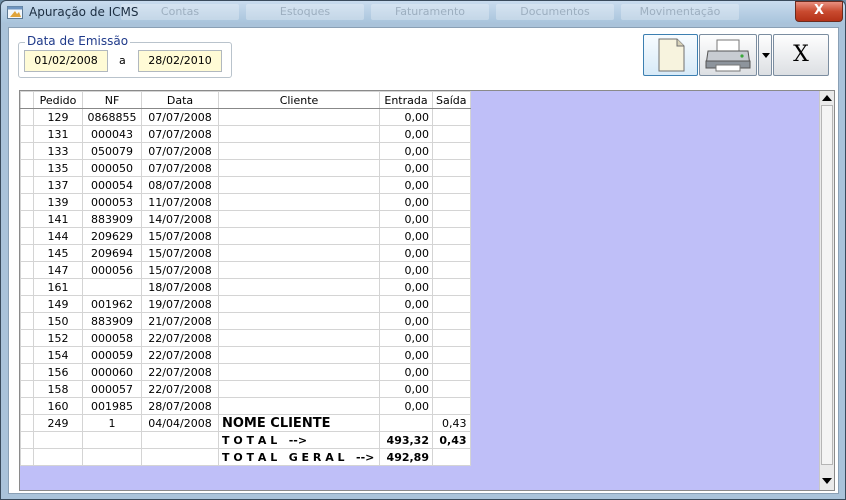  What do you see at coordinates (299, 440) in the screenshot?
I see `total-label: T O T A L -->` at bounding box center [299, 440].